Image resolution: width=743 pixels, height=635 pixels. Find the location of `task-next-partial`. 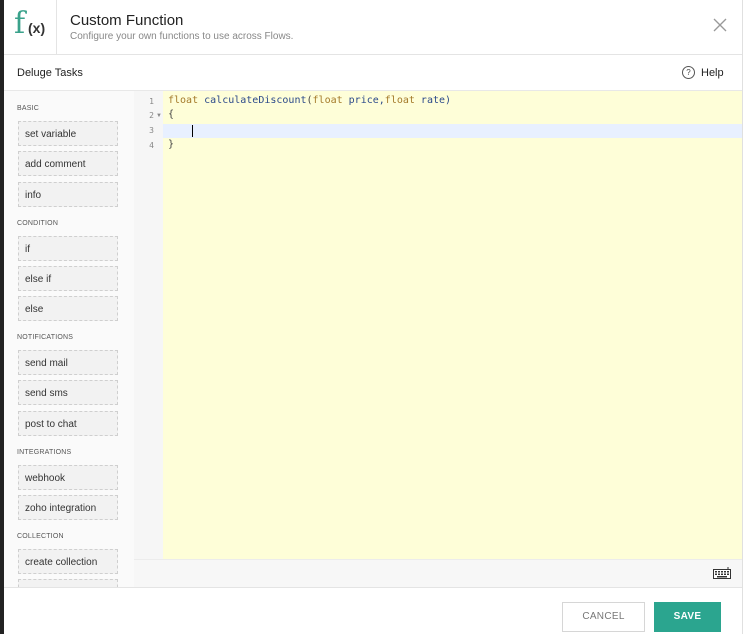

task-next-partial is located at coordinates (68, 583).